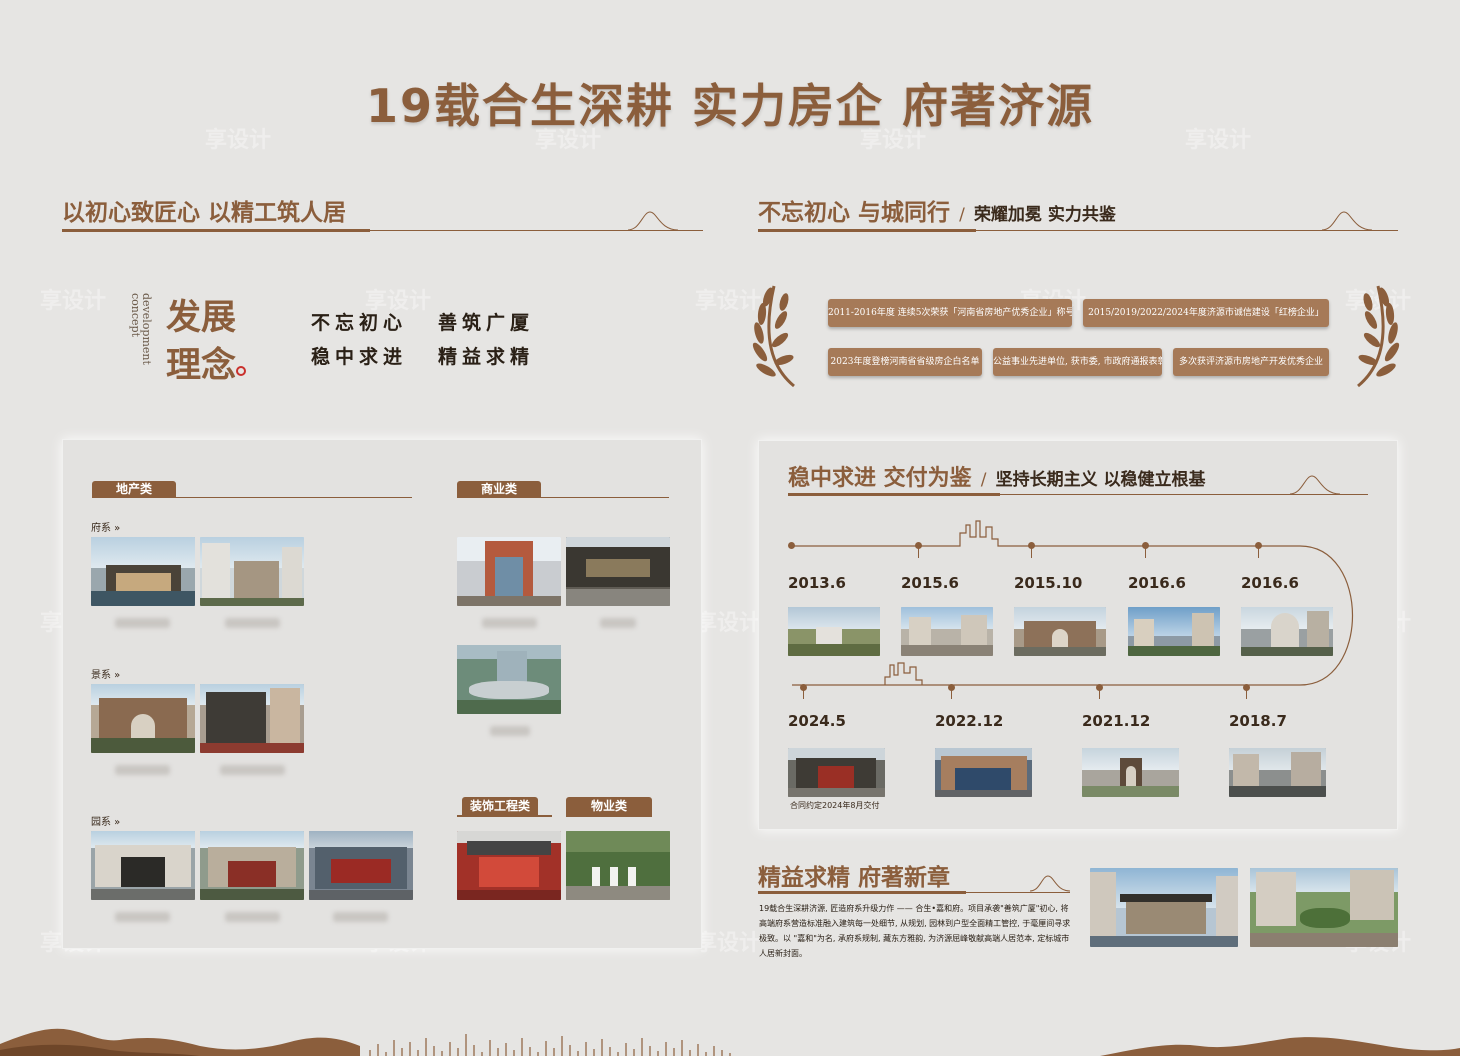 The width and height of the screenshot is (1460, 1056). What do you see at coordinates (880, 478) in the screenshot?
I see `delivery-title: 稳中求进 交付为鉴` at bounding box center [880, 478].